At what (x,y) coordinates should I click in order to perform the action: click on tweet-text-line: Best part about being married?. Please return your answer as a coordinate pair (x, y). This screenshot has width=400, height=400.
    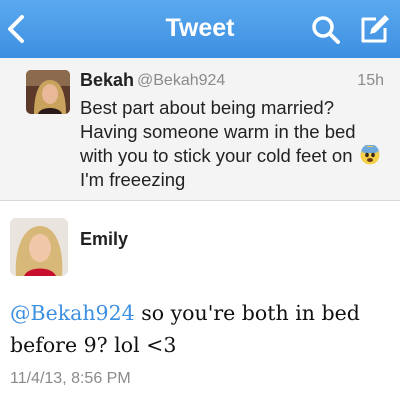
    Looking at the image, I should click on (207, 107).